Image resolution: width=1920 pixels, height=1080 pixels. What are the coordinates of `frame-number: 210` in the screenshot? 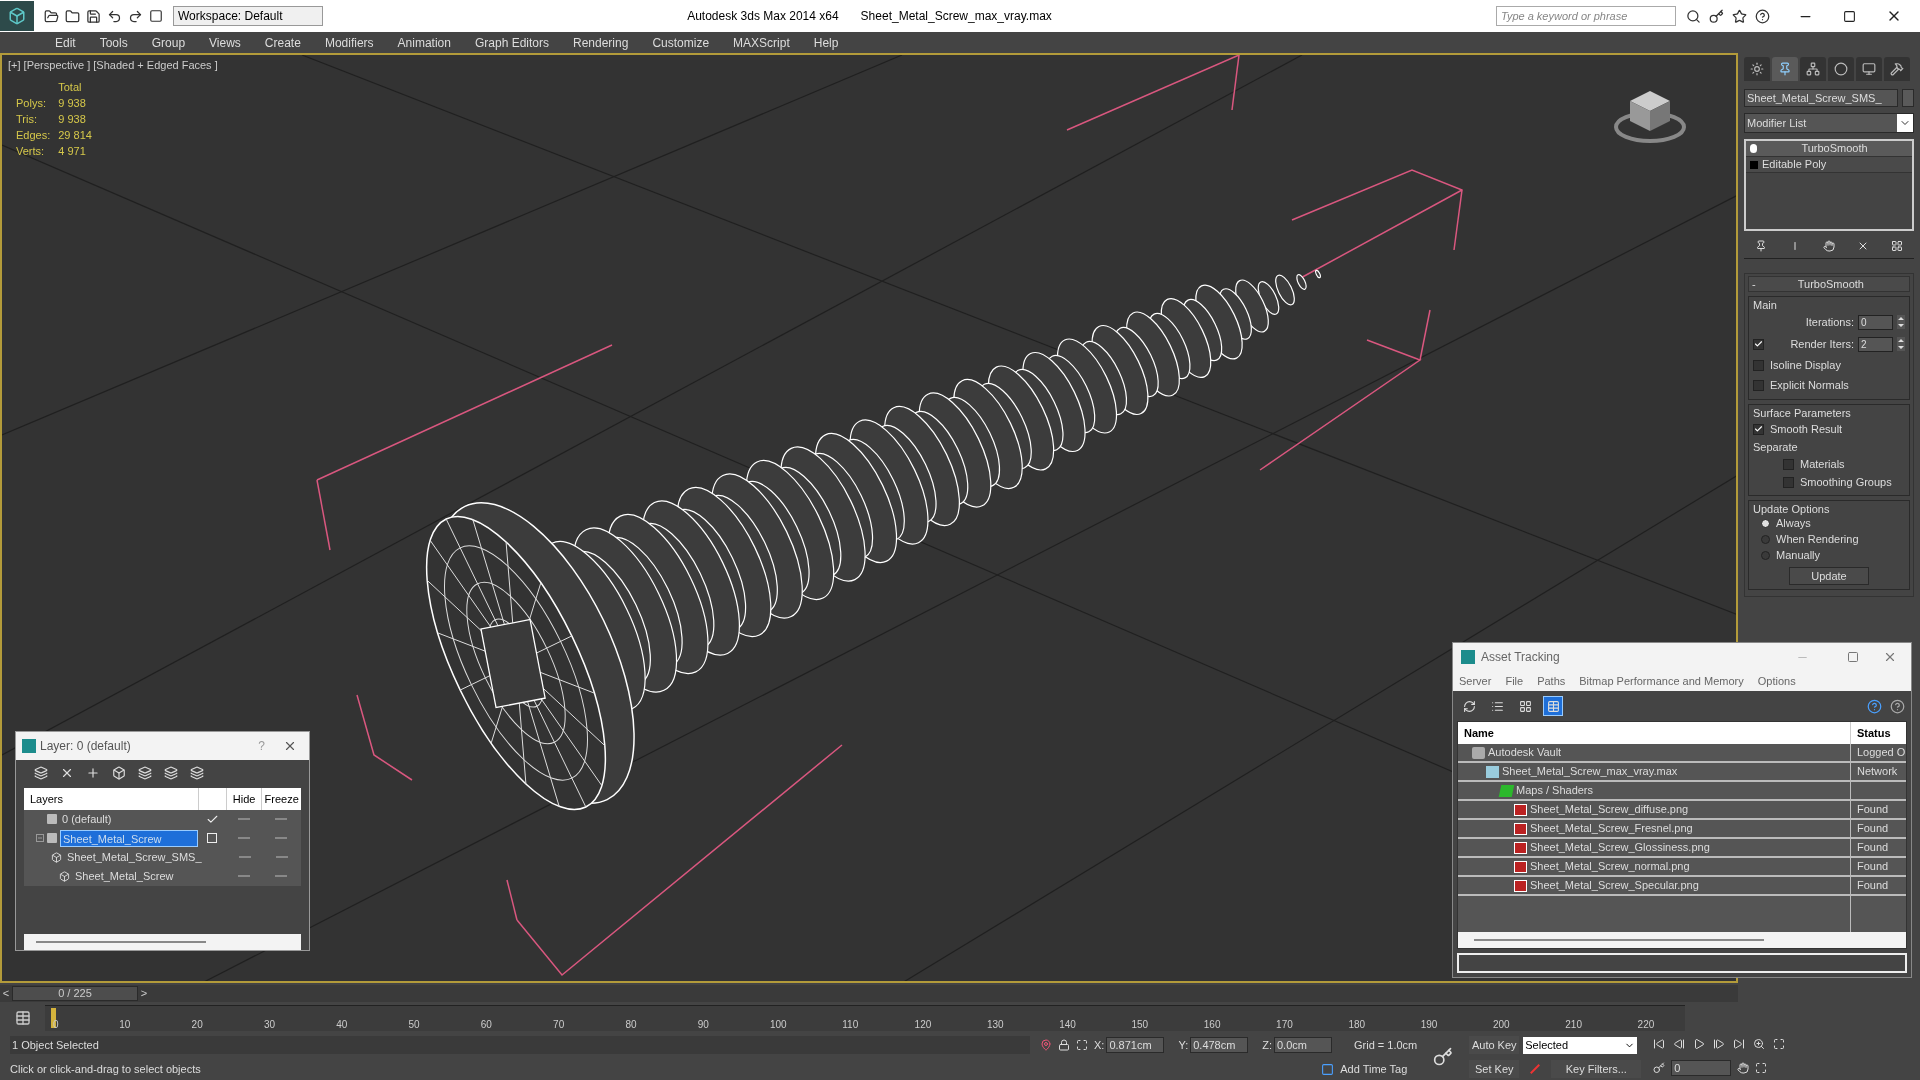 It's located at (1573, 1025).